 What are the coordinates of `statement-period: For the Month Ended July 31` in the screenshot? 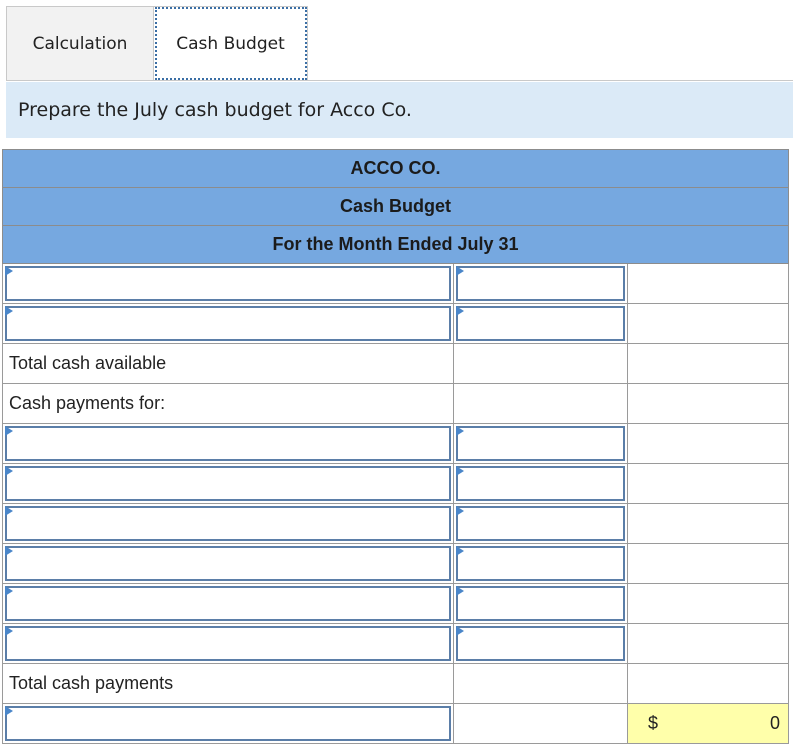 It's located at (395, 244).